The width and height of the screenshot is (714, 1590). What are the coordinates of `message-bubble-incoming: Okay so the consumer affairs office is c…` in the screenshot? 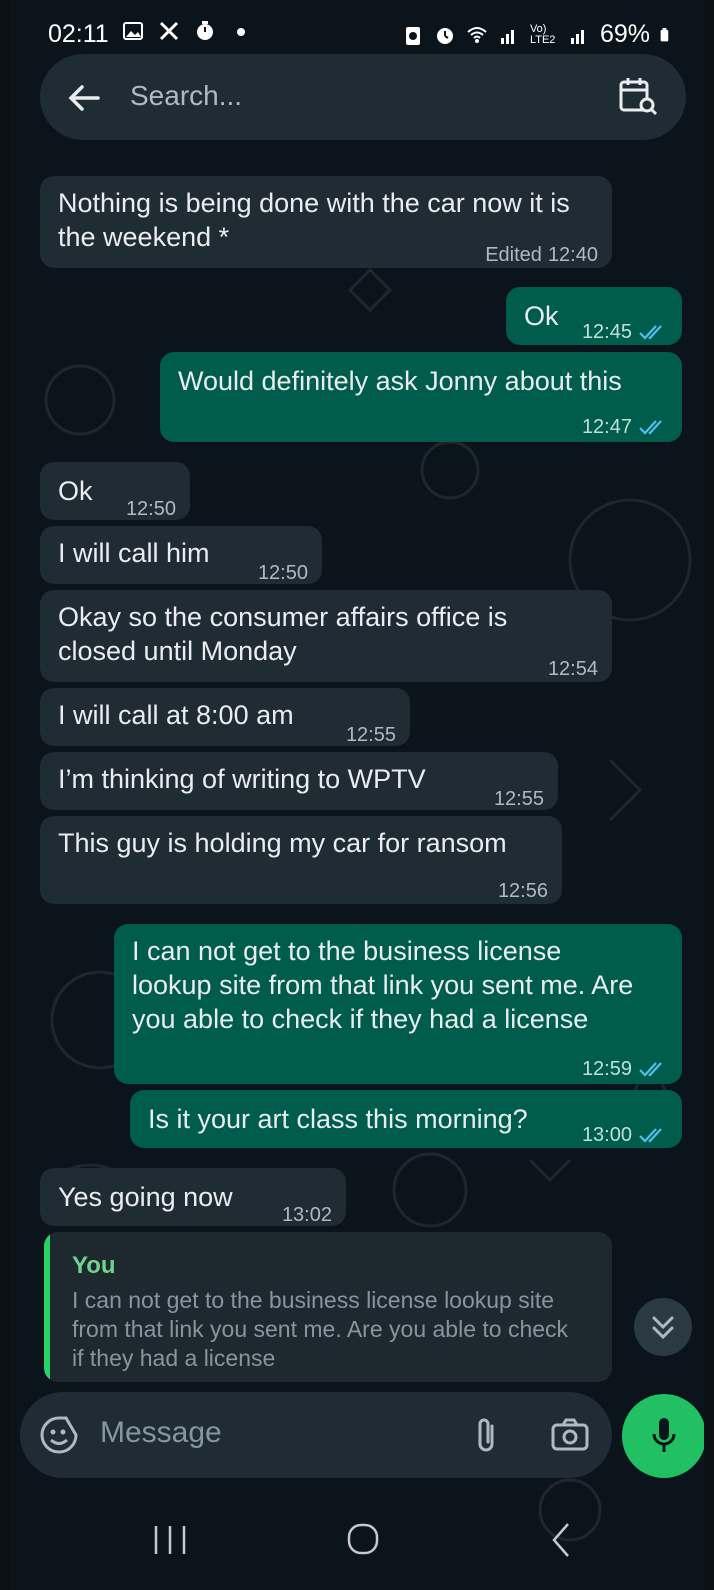 It's located at (326, 636).